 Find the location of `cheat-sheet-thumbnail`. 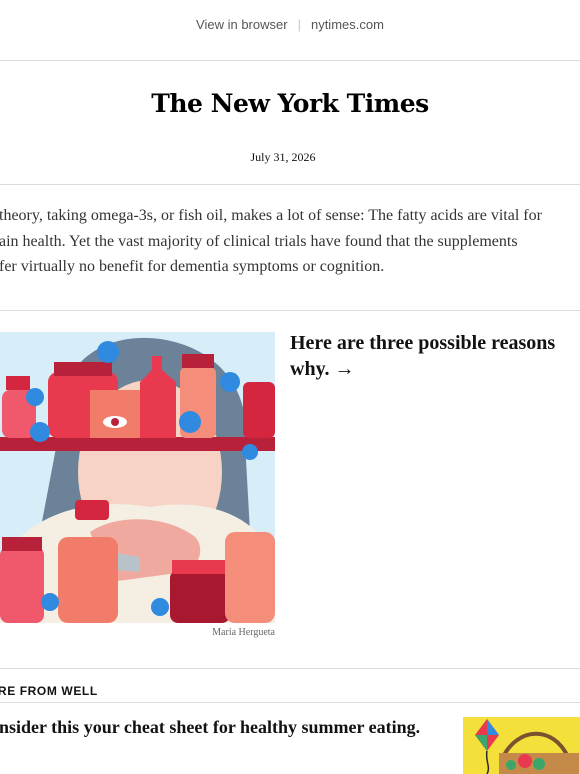

cheat-sheet-thumbnail is located at coordinates (521, 745).